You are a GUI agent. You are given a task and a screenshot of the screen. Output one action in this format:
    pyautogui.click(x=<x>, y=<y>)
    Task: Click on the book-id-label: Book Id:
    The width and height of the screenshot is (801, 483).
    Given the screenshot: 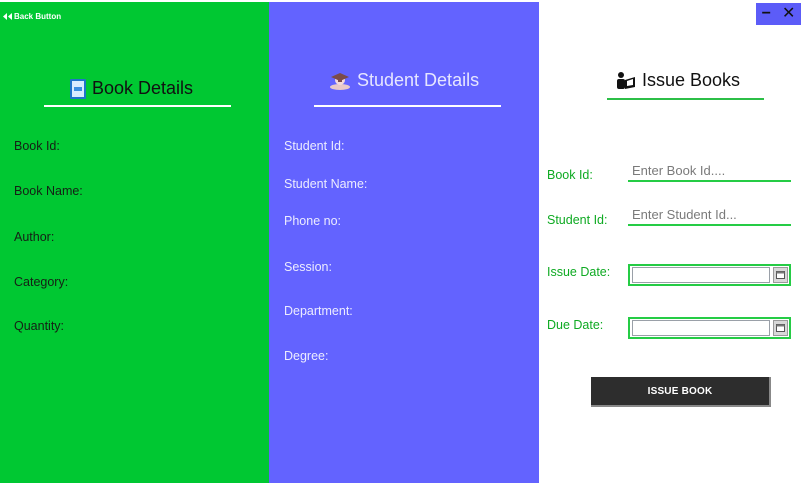 What is the action you would take?
    pyautogui.click(x=37, y=146)
    